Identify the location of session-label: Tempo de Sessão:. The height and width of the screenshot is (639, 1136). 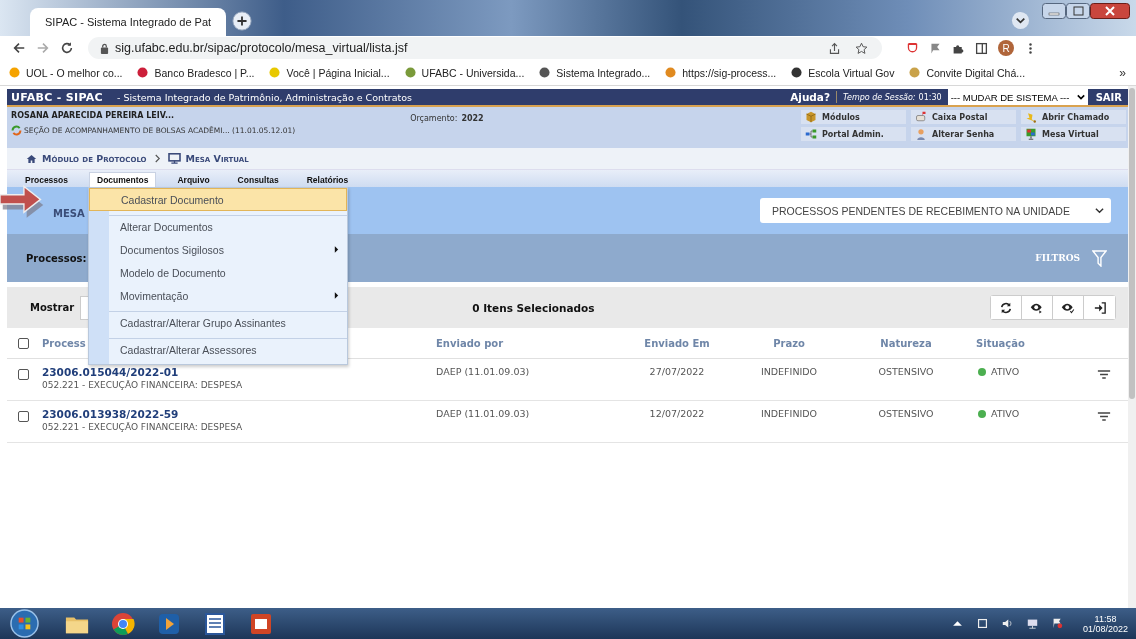
(879, 97).